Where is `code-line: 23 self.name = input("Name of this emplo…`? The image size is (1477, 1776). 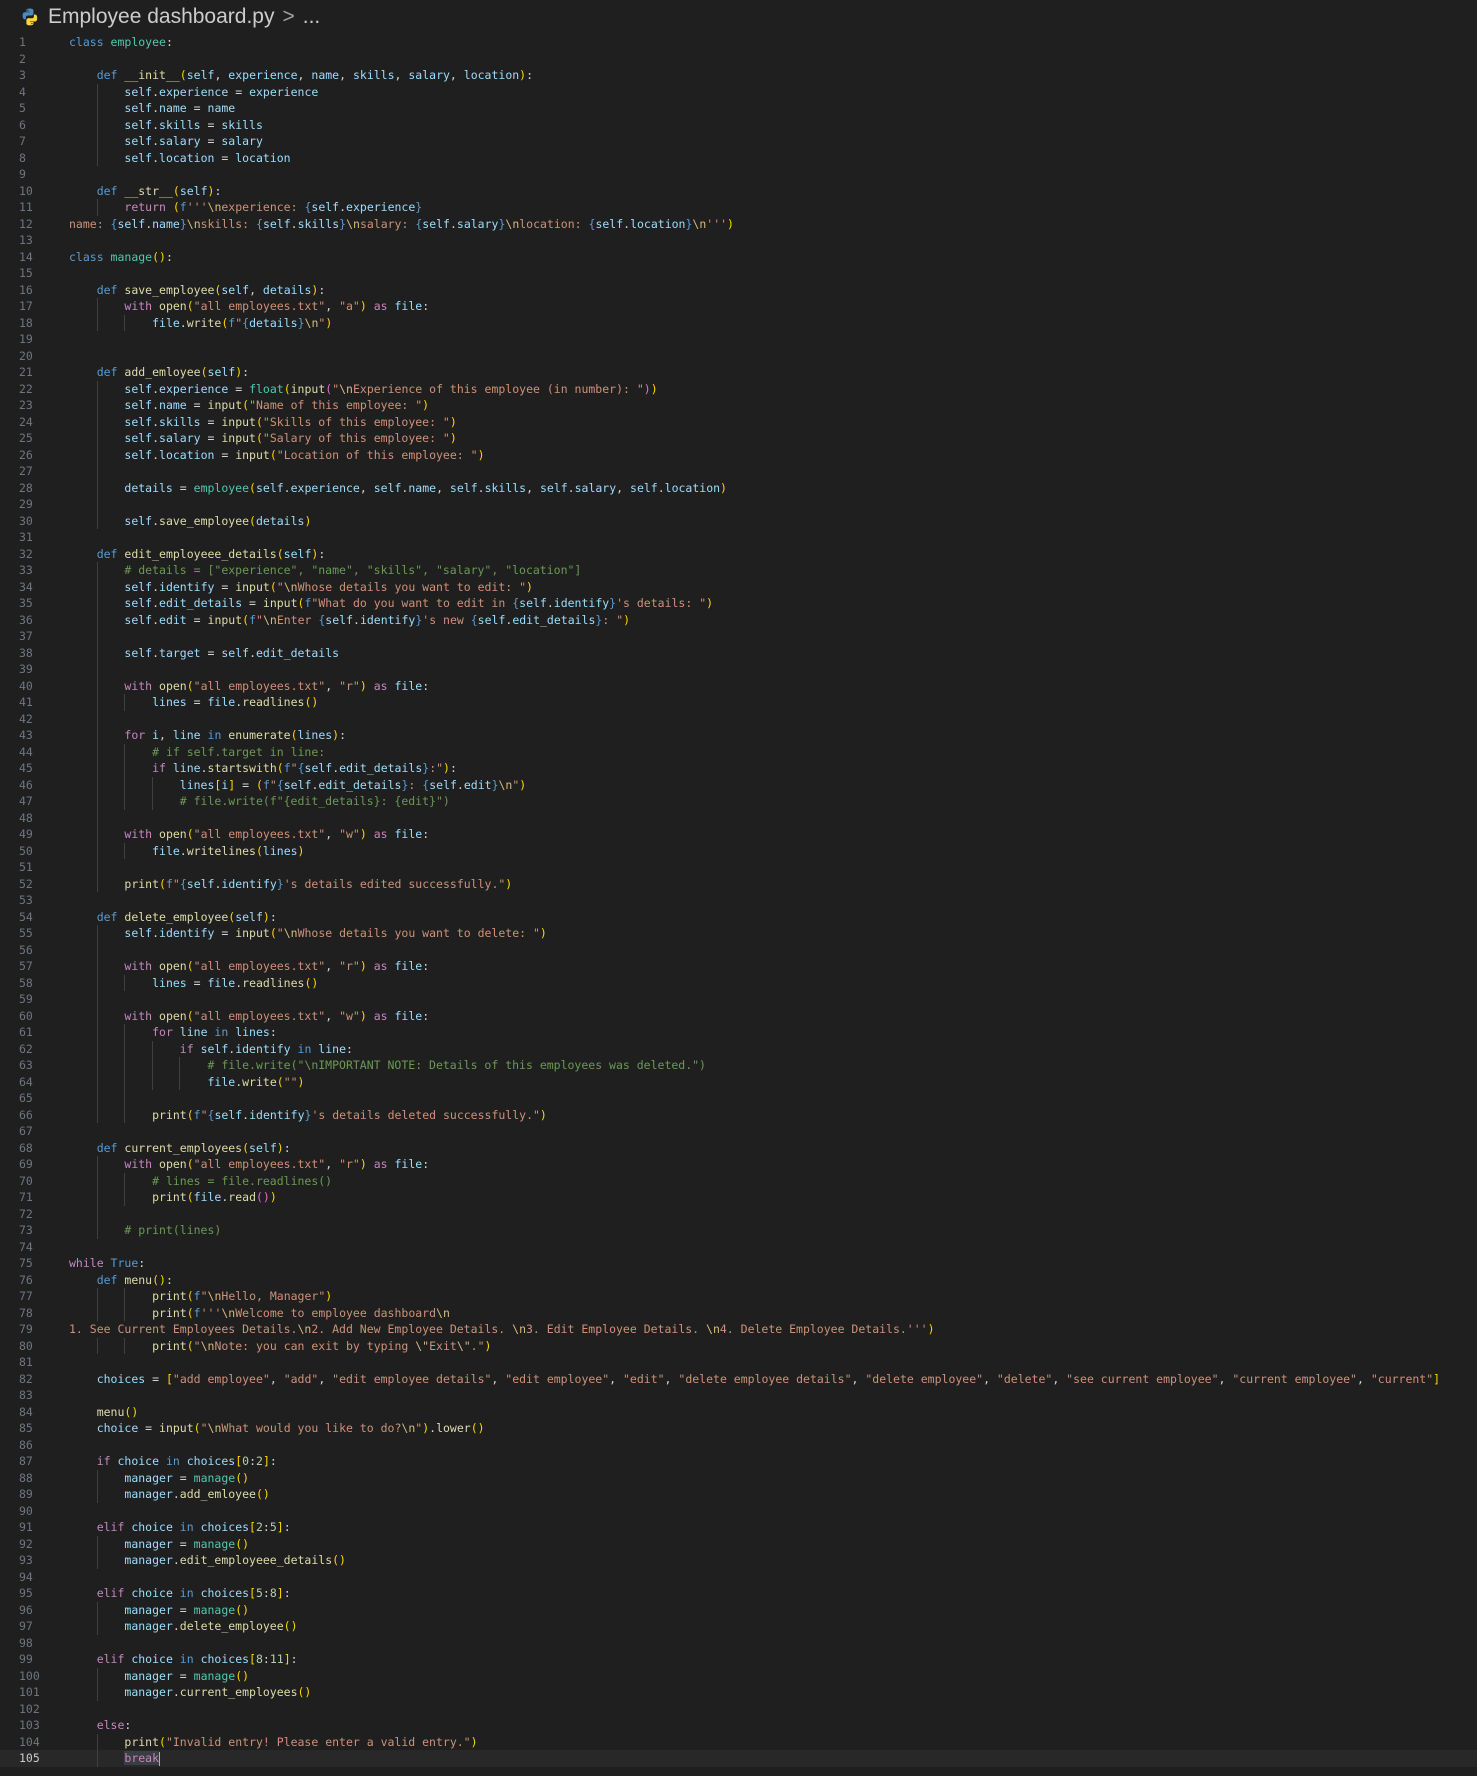
code-line: 23 self.name = input("Name of this emplo… is located at coordinates (738, 405).